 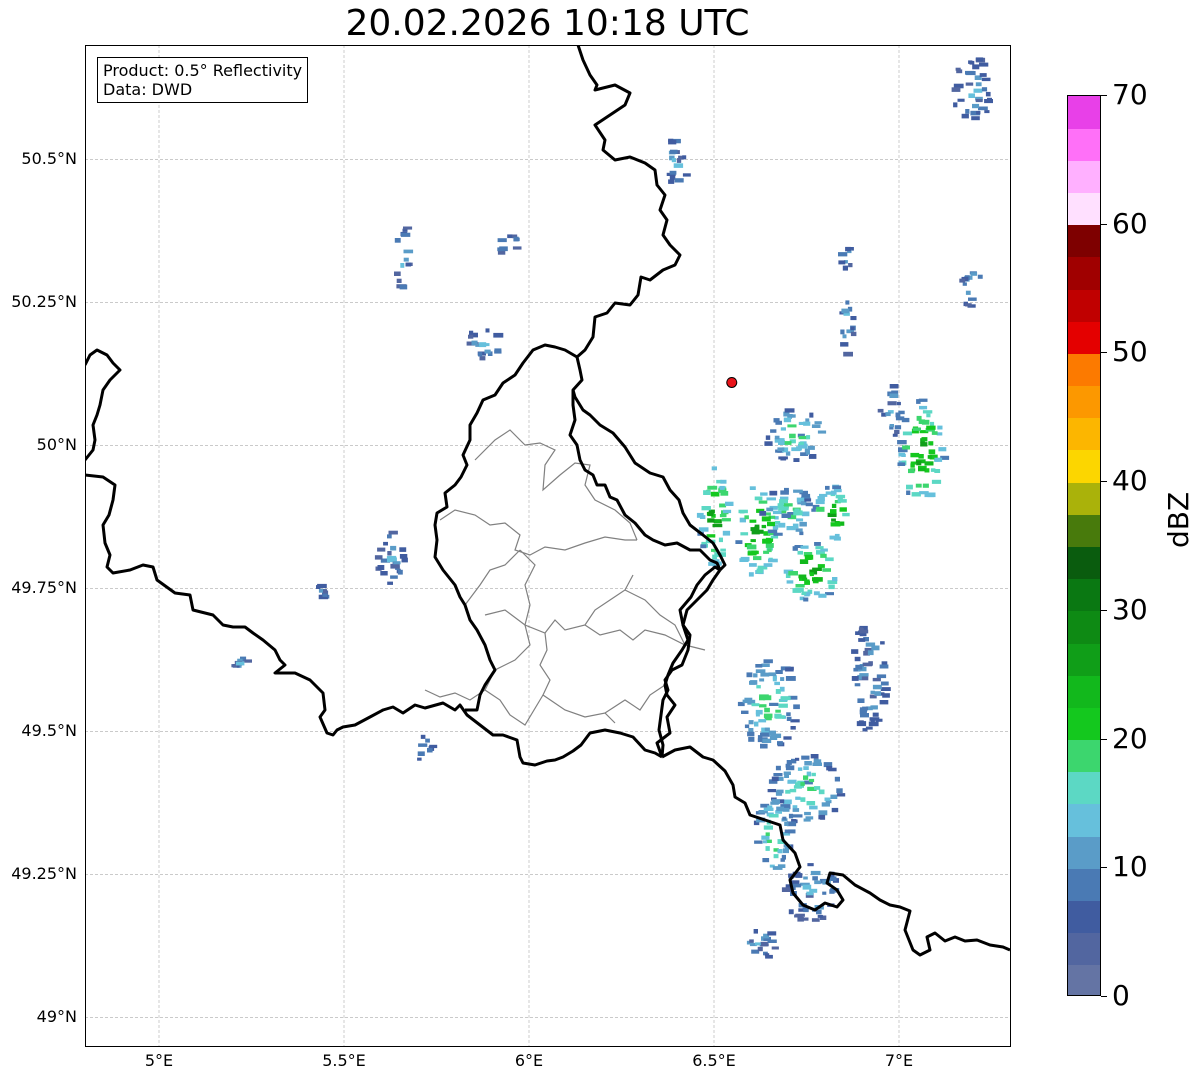 I want to click on lat-tick-label: 49.5°N, so click(x=49, y=731).